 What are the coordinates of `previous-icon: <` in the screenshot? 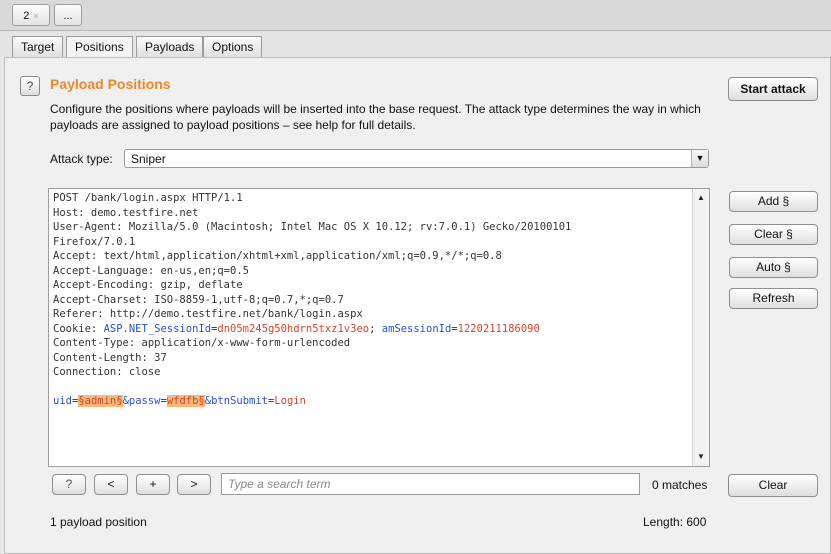 It's located at (111, 484).